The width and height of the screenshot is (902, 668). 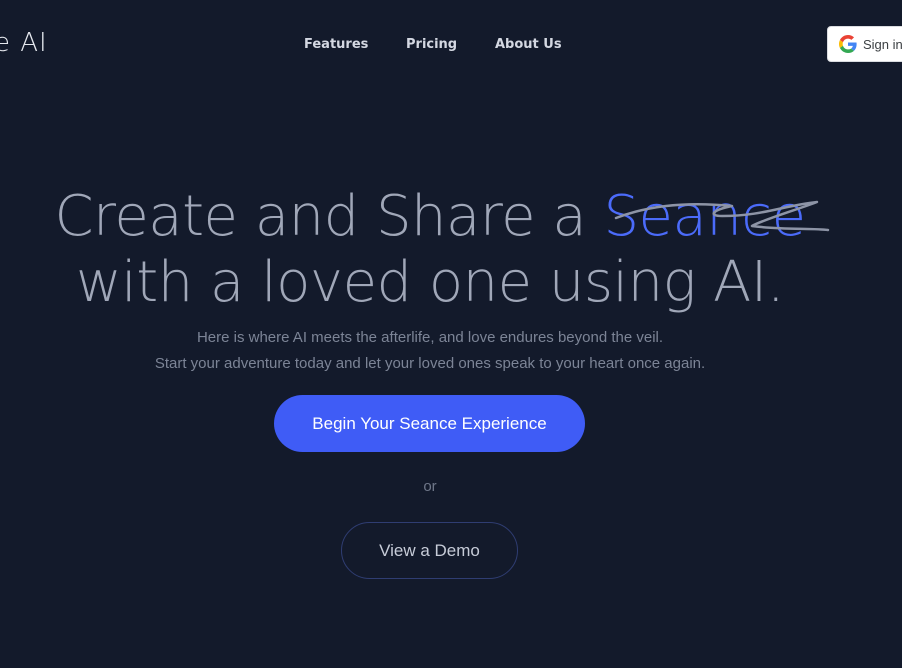 What do you see at coordinates (430, 282) in the screenshot?
I see `headline-line-2: with a loved one using AI.` at bounding box center [430, 282].